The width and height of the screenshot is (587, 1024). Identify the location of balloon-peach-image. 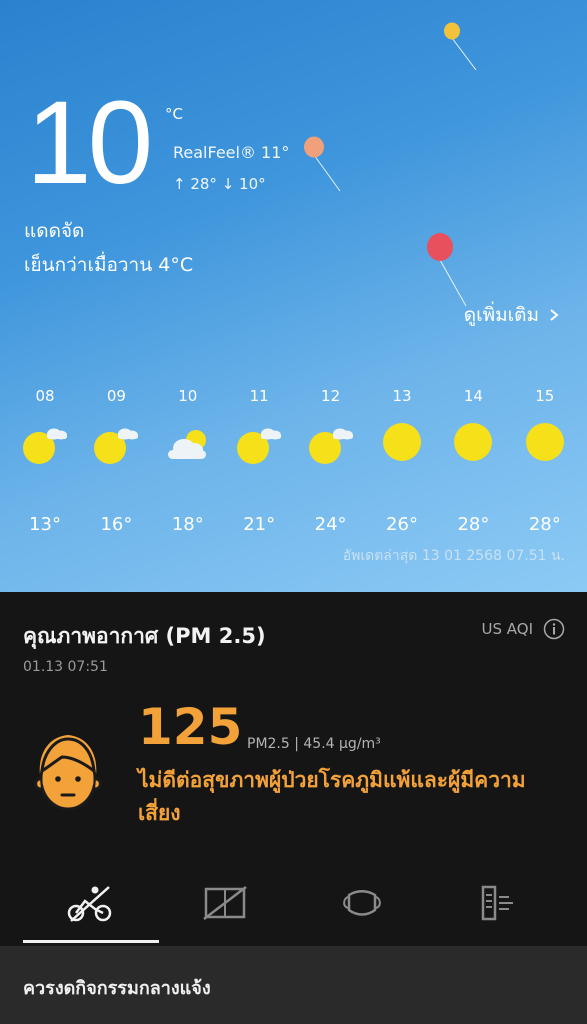
(322, 164).